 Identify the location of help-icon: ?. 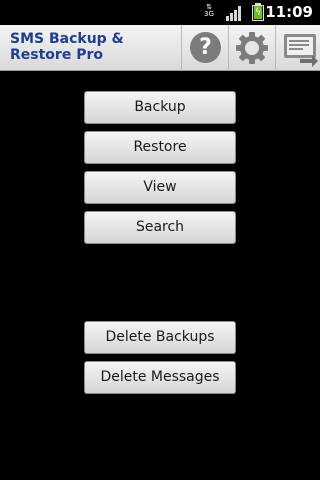
(205, 47).